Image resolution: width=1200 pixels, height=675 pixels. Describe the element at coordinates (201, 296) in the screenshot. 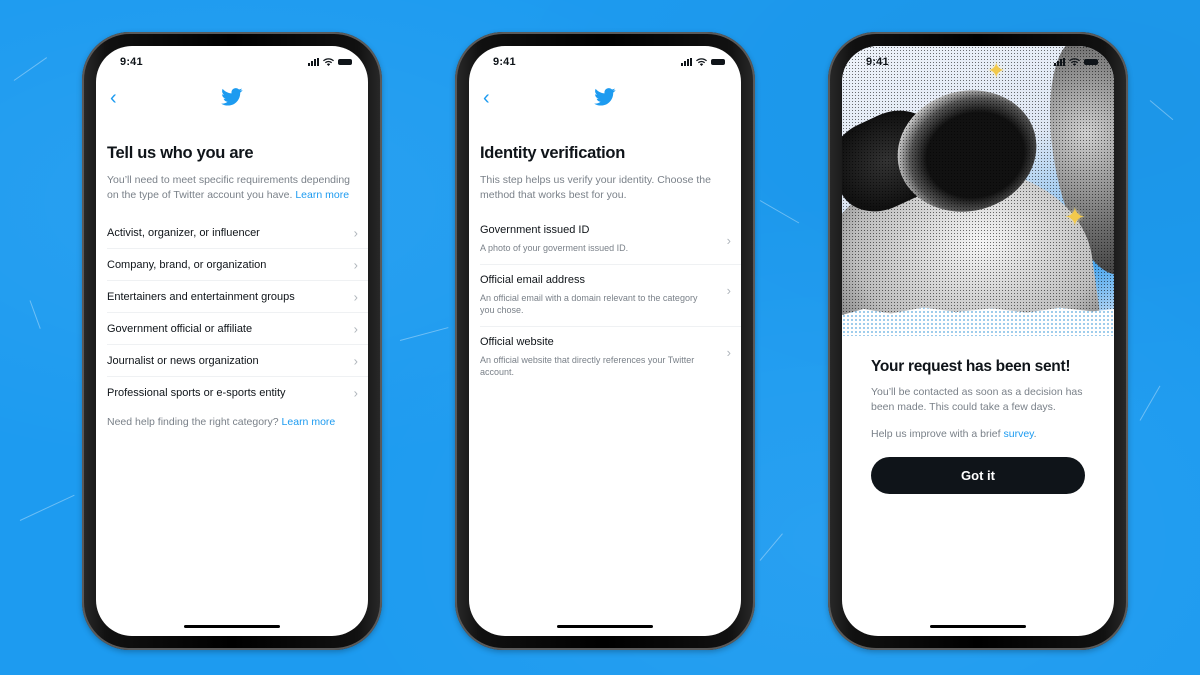

I see `category-label: Entertainers and entertainment groups` at that location.